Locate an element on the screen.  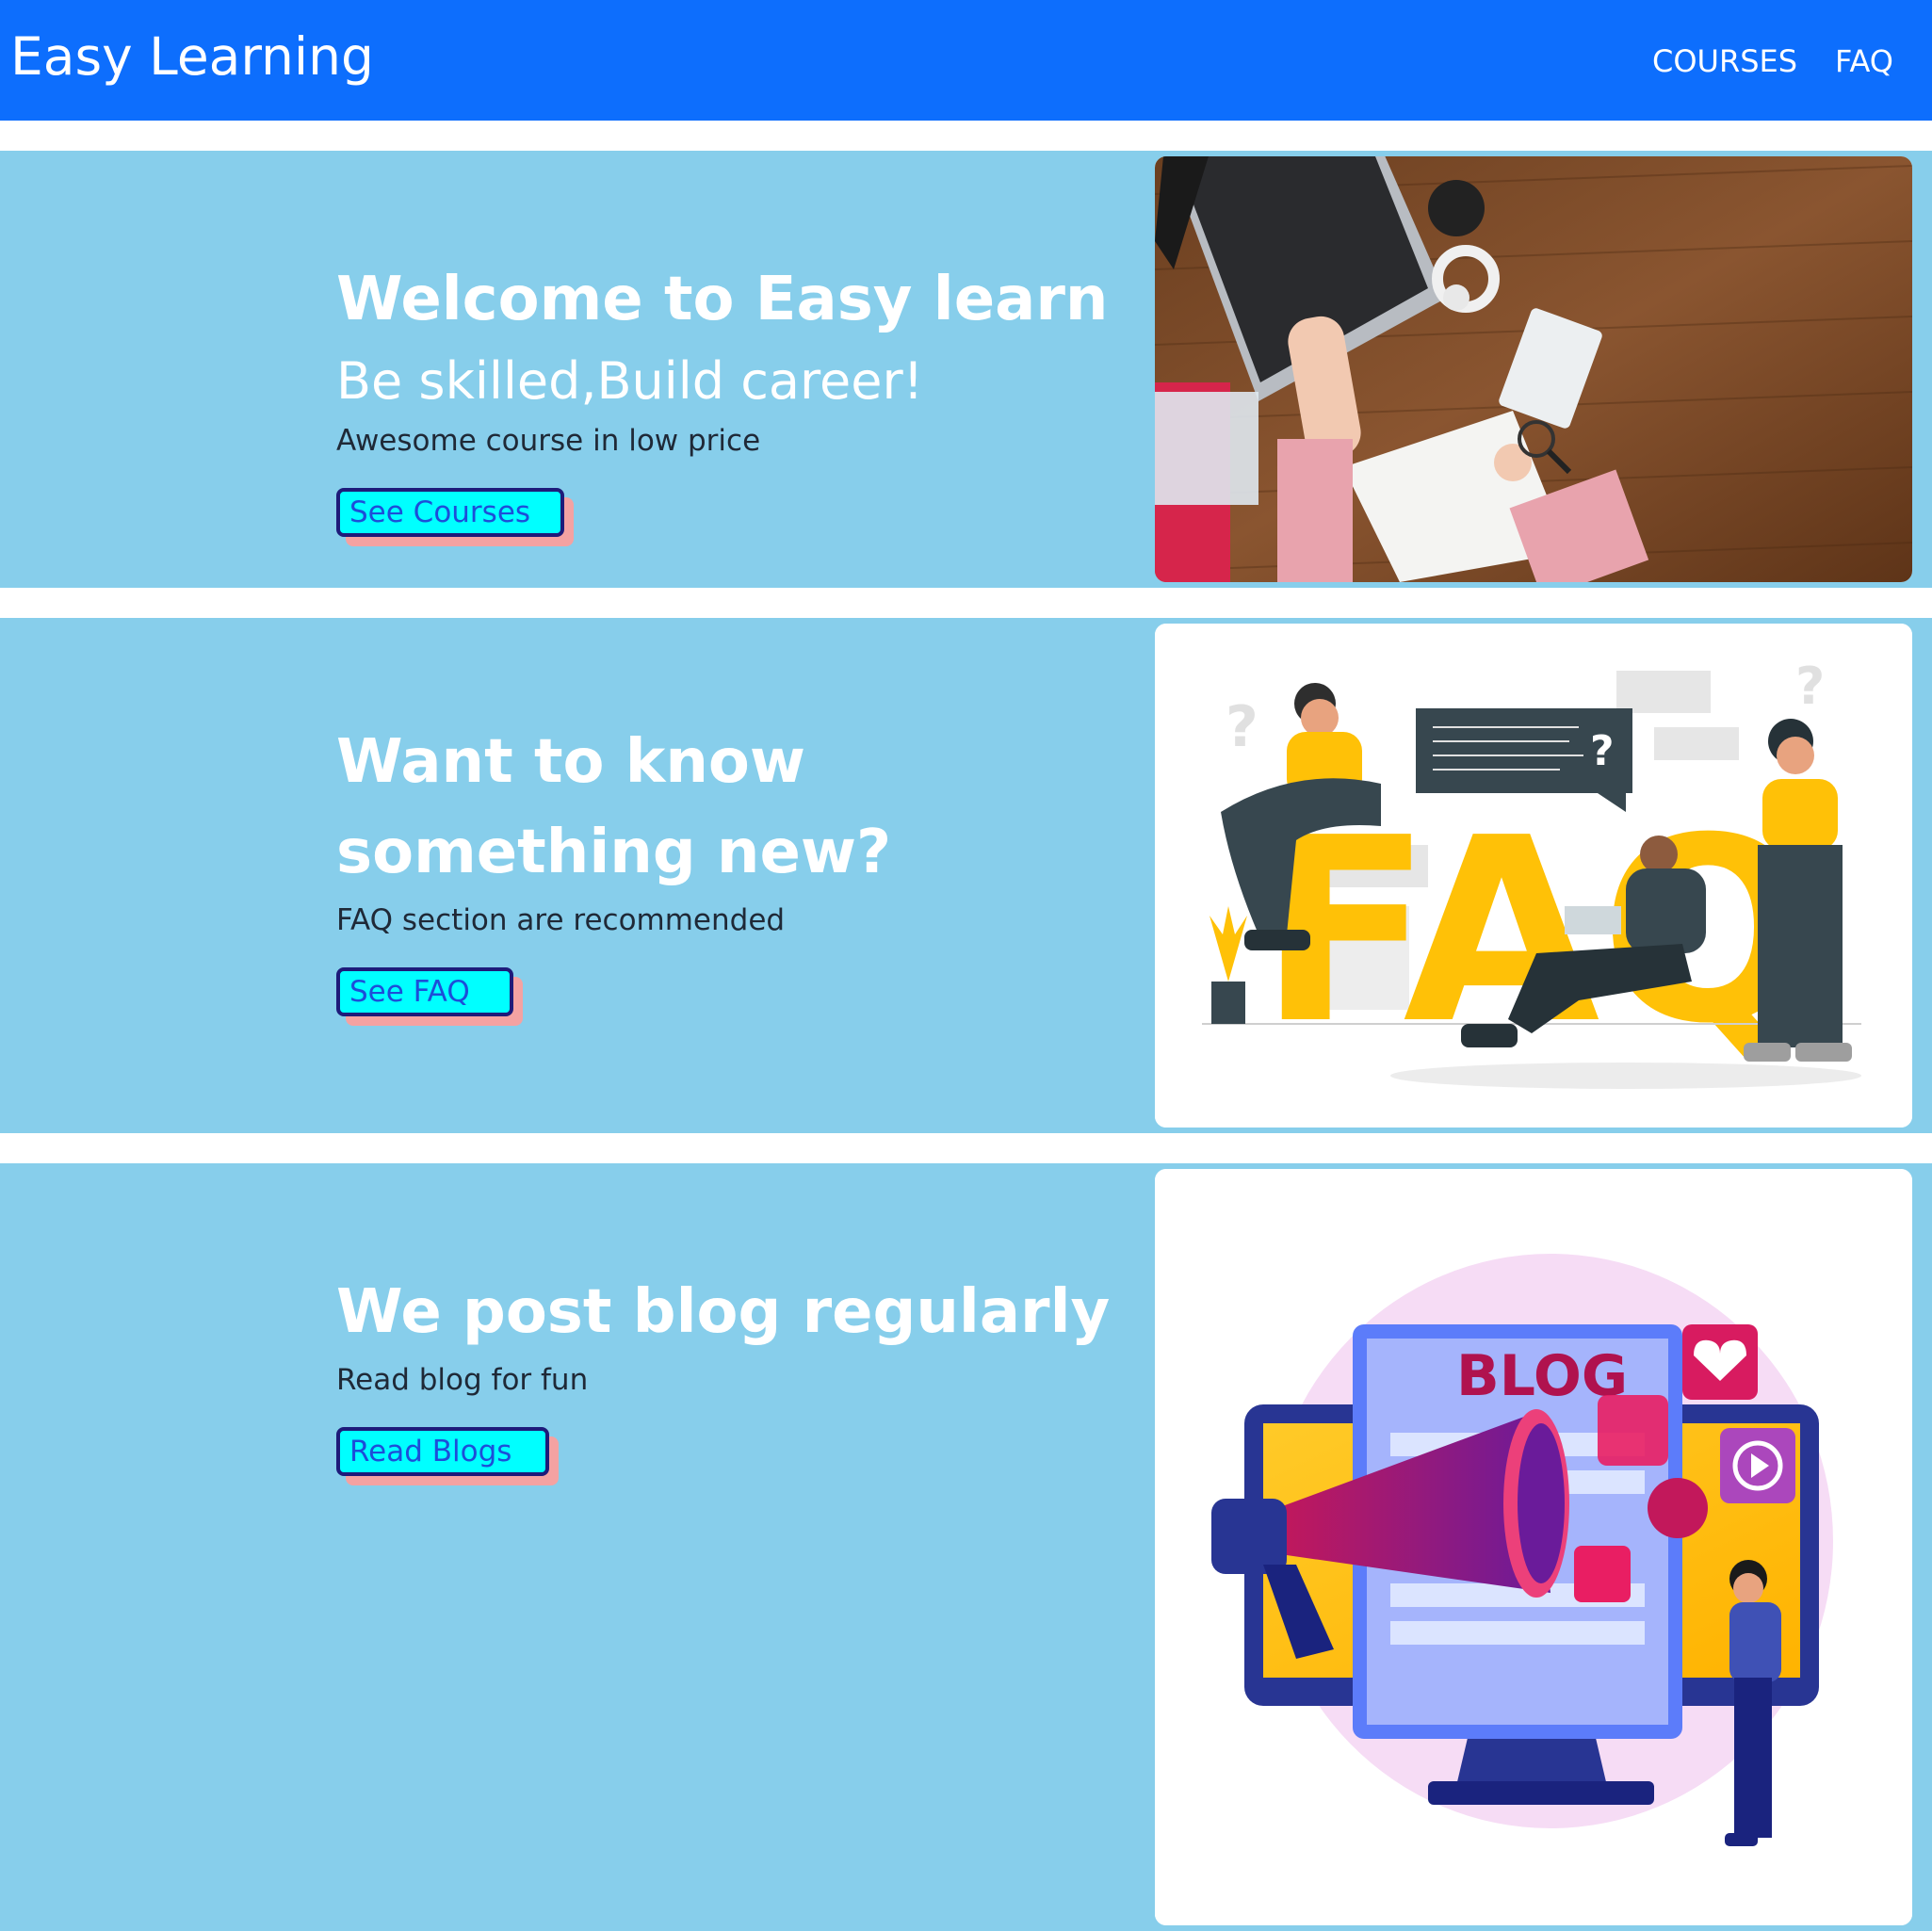
blog-title: We post blog regularly is located at coordinates (724, 1312).